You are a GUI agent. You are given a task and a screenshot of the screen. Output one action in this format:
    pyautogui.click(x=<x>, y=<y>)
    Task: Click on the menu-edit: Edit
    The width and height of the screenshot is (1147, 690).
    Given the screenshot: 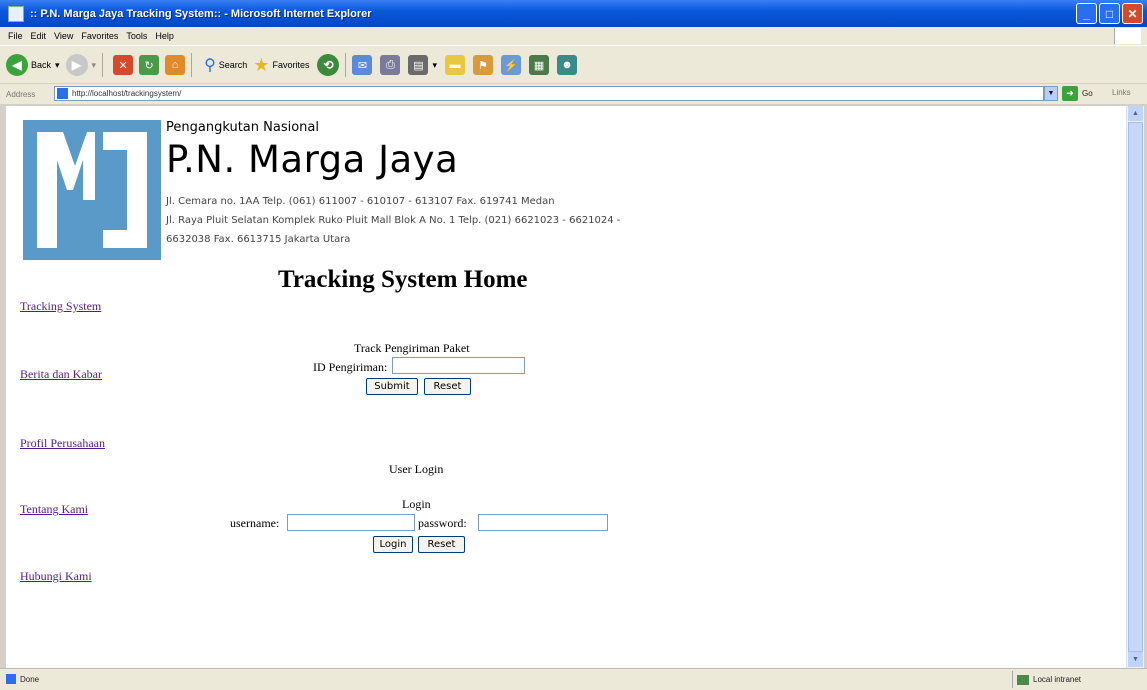 What is the action you would take?
    pyautogui.click(x=39, y=36)
    